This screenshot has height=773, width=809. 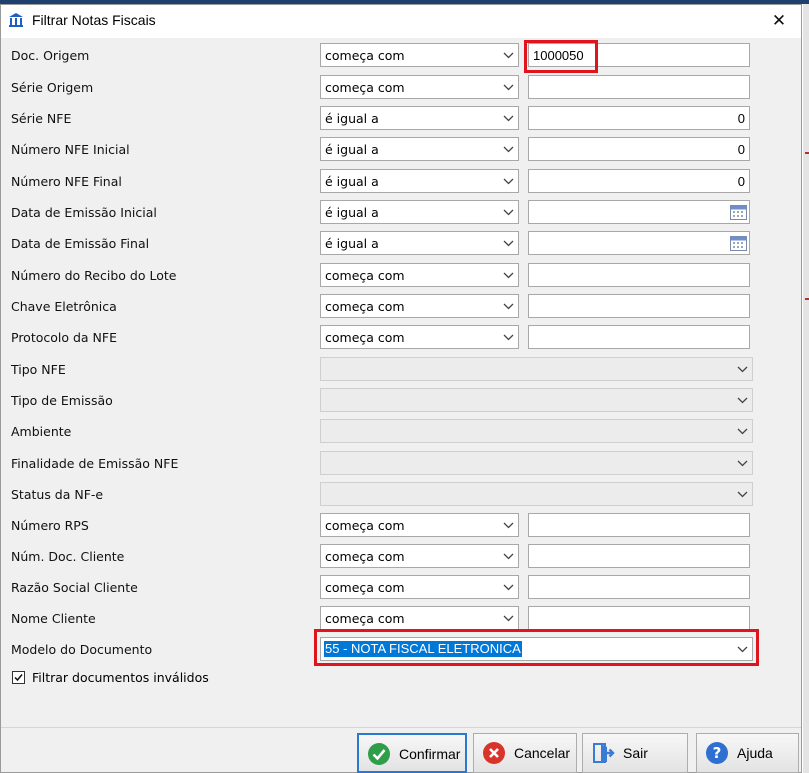 What do you see at coordinates (412, 753) in the screenshot?
I see `confirm-button: Confirmar` at bounding box center [412, 753].